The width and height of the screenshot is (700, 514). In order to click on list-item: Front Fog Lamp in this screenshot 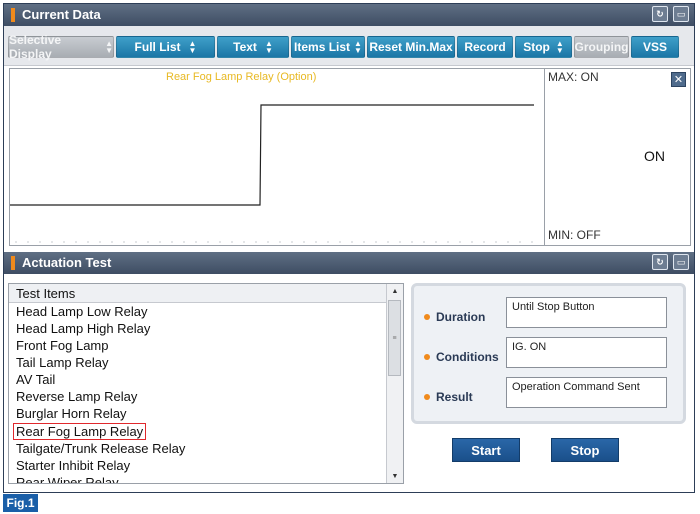, I will do `click(62, 345)`.